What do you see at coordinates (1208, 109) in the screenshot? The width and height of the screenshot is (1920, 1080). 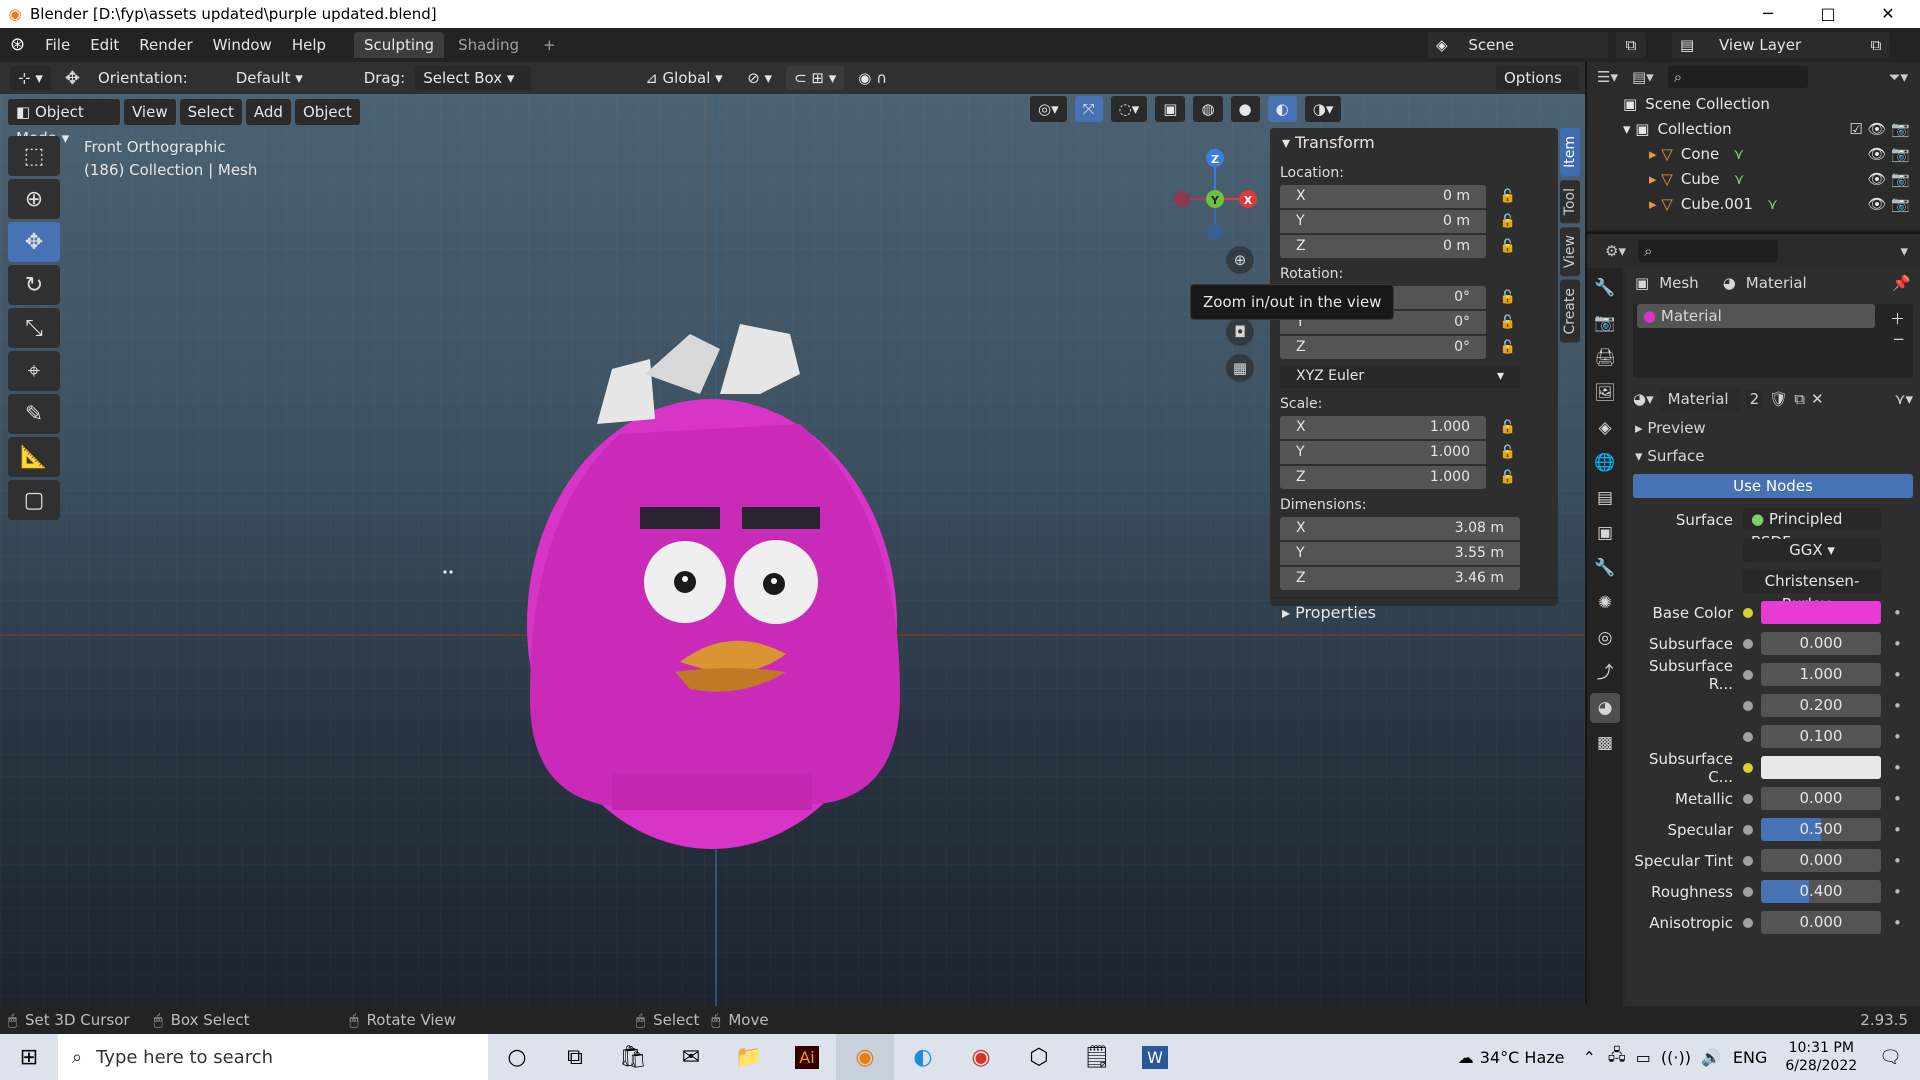 I see `wireframe-shading-icon: ◍` at bounding box center [1208, 109].